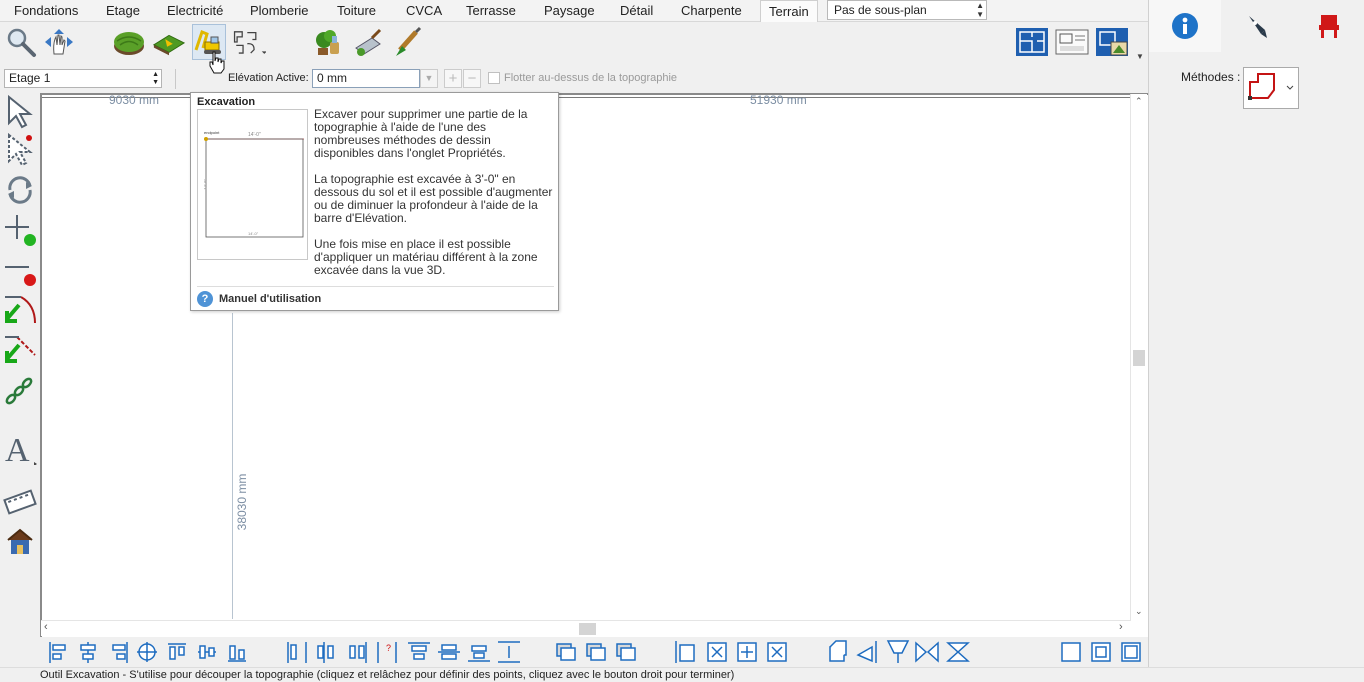 This screenshot has height=682, width=1364. What do you see at coordinates (429, 78) in the screenshot?
I see `elevation-dropdown-button: ▼` at bounding box center [429, 78].